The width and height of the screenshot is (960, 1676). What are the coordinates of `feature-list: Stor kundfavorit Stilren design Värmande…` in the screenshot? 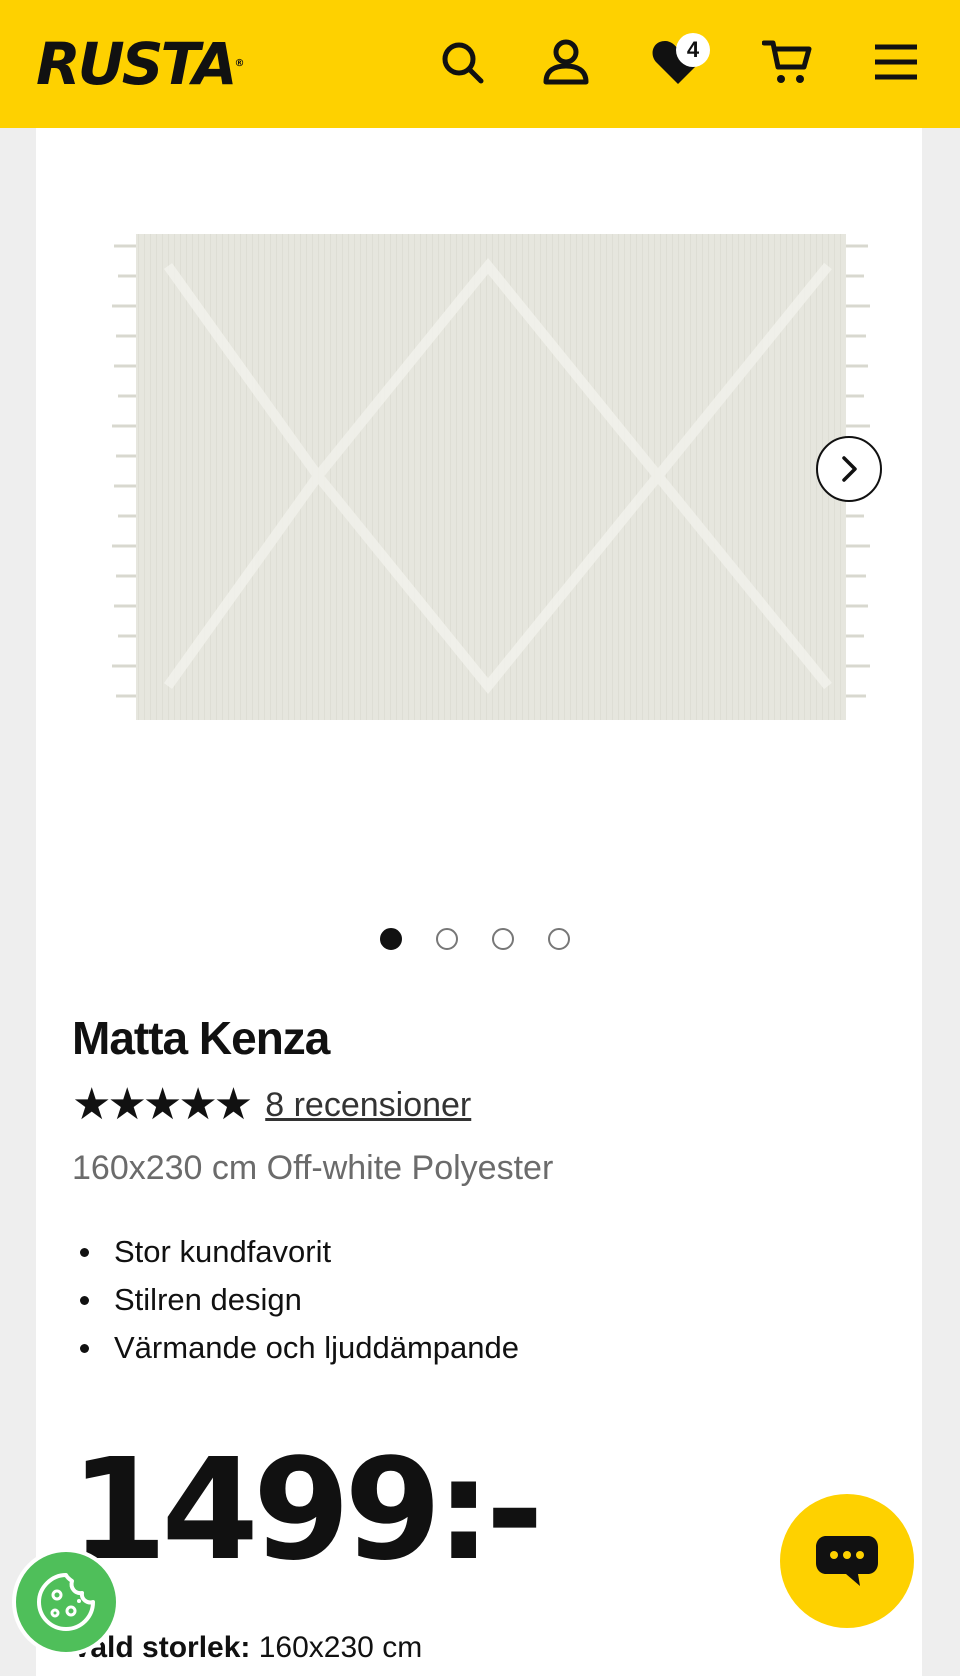 It's located at (295, 1300).